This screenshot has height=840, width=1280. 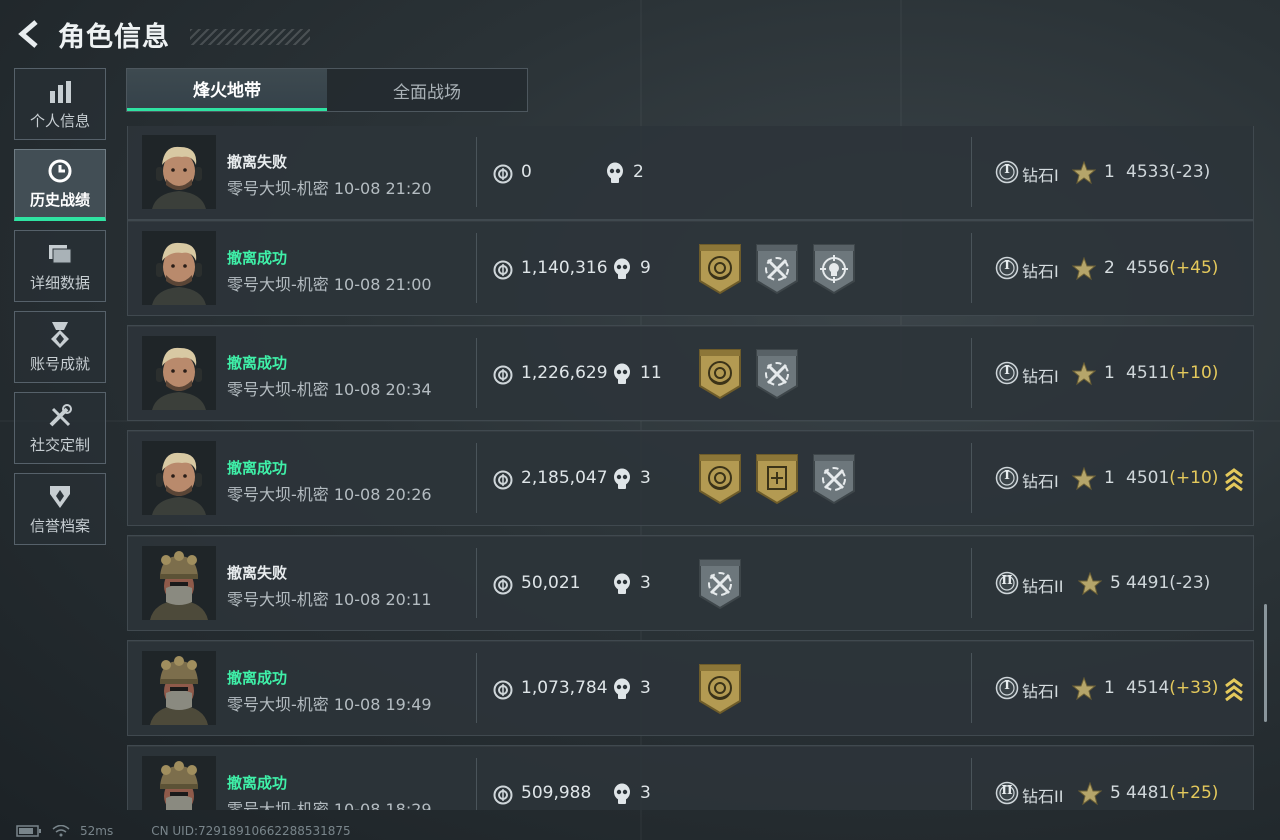 I want to click on star-count: 5, so click(x=1115, y=793).